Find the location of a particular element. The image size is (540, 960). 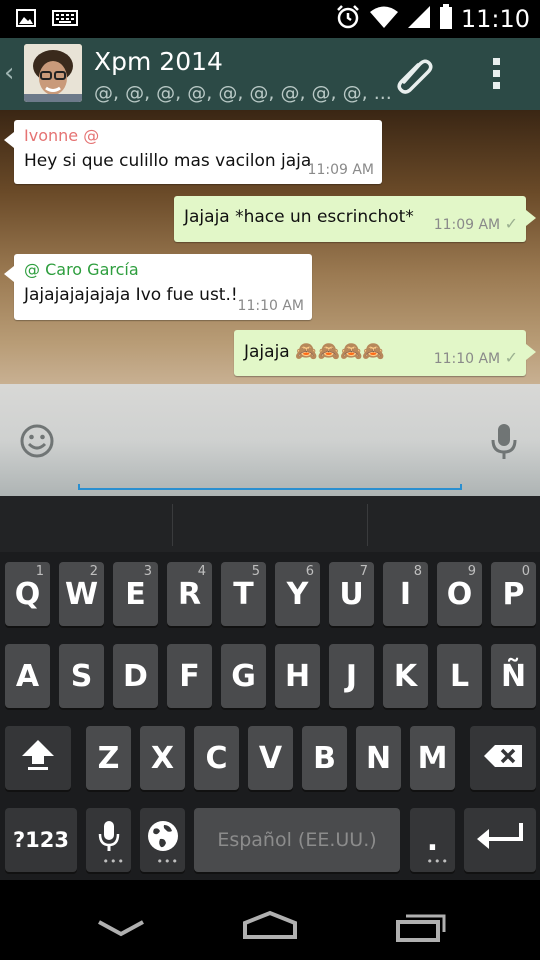

key-d: D is located at coordinates (135, 676).